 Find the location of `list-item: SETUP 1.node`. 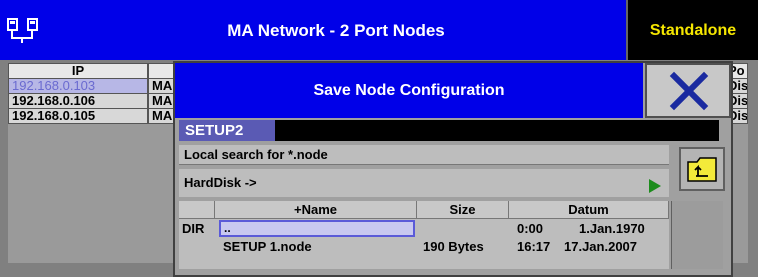

list-item: SETUP 1.node is located at coordinates (267, 246).